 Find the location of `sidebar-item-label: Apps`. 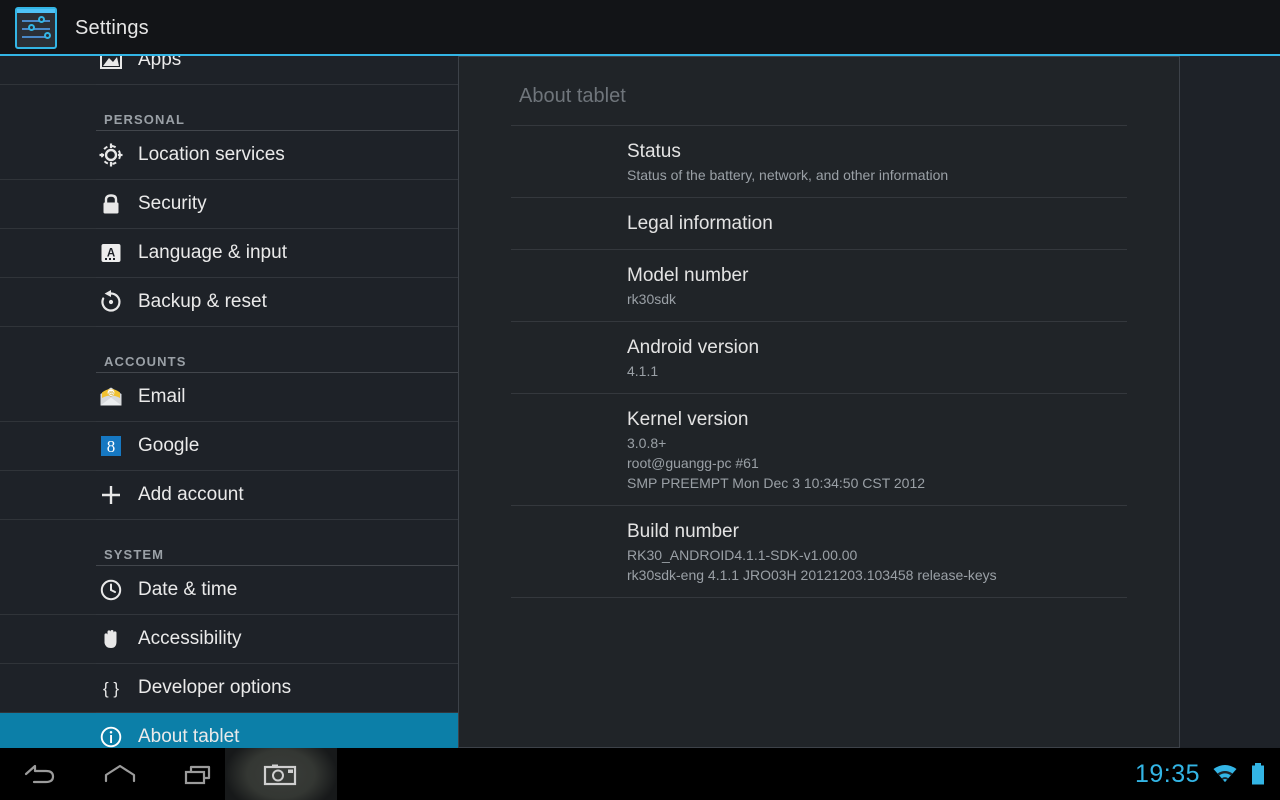

sidebar-item-label: Apps is located at coordinates (160, 63).